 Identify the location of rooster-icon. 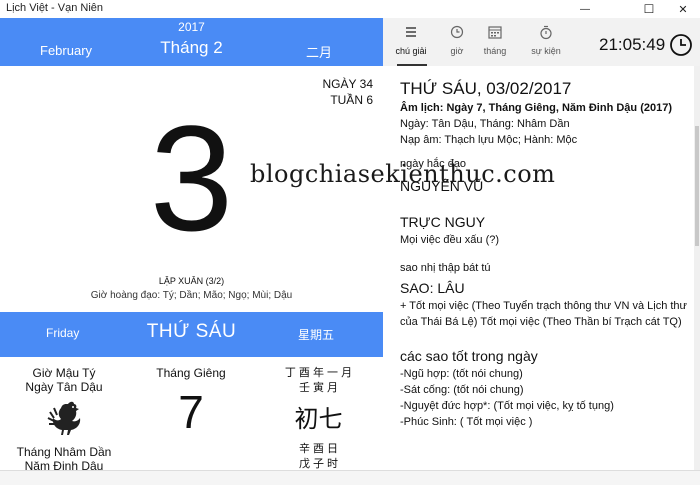
(64, 418).